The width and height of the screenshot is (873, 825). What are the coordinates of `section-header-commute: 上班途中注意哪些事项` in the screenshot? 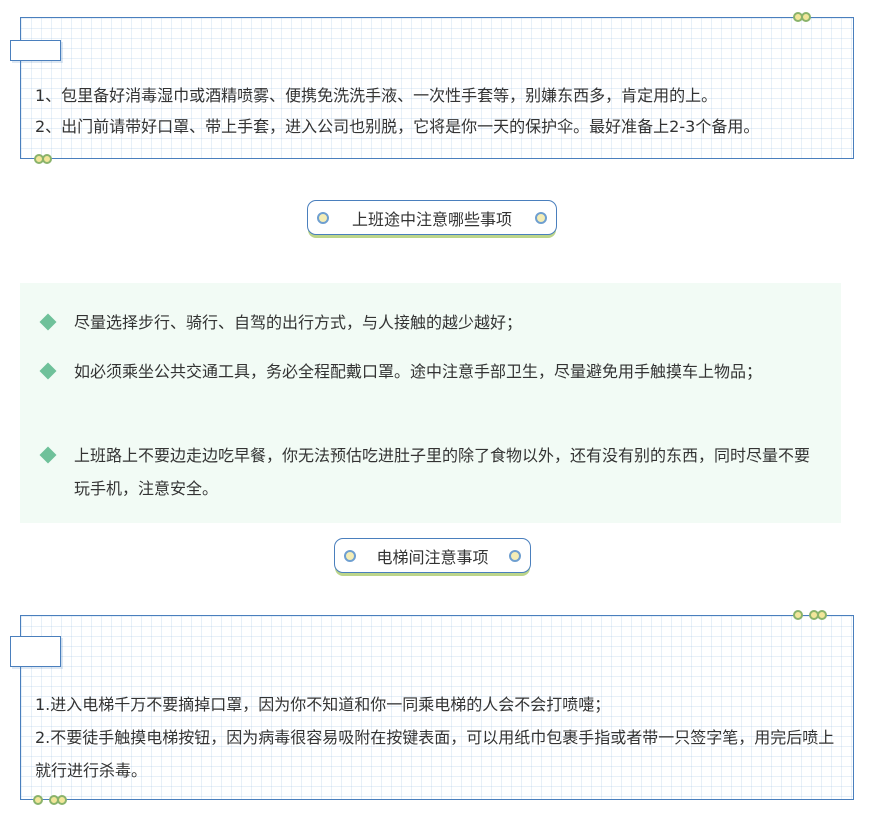 It's located at (432, 217).